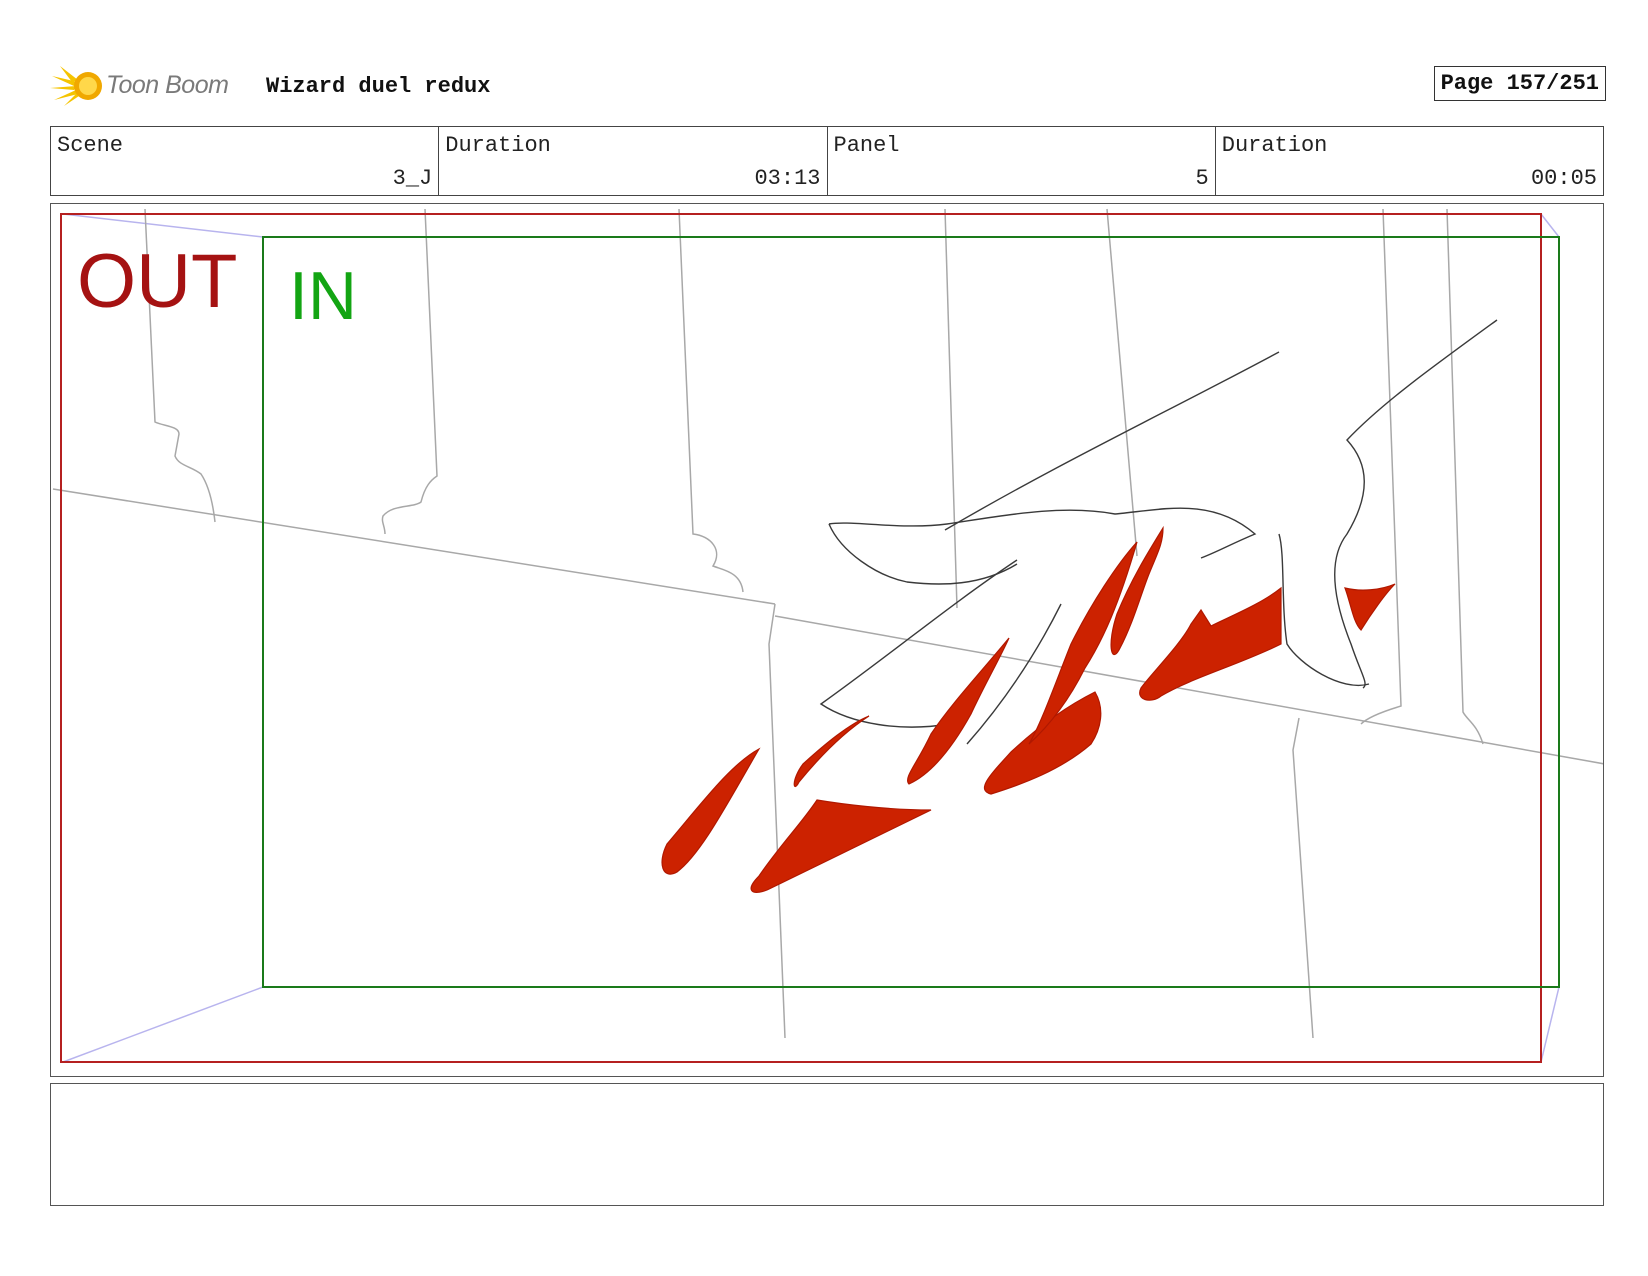 This screenshot has width=1648, height=1276. What do you see at coordinates (90, 145) in the screenshot?
I see `scene-label: Scene` at bounding box center [90, 145].